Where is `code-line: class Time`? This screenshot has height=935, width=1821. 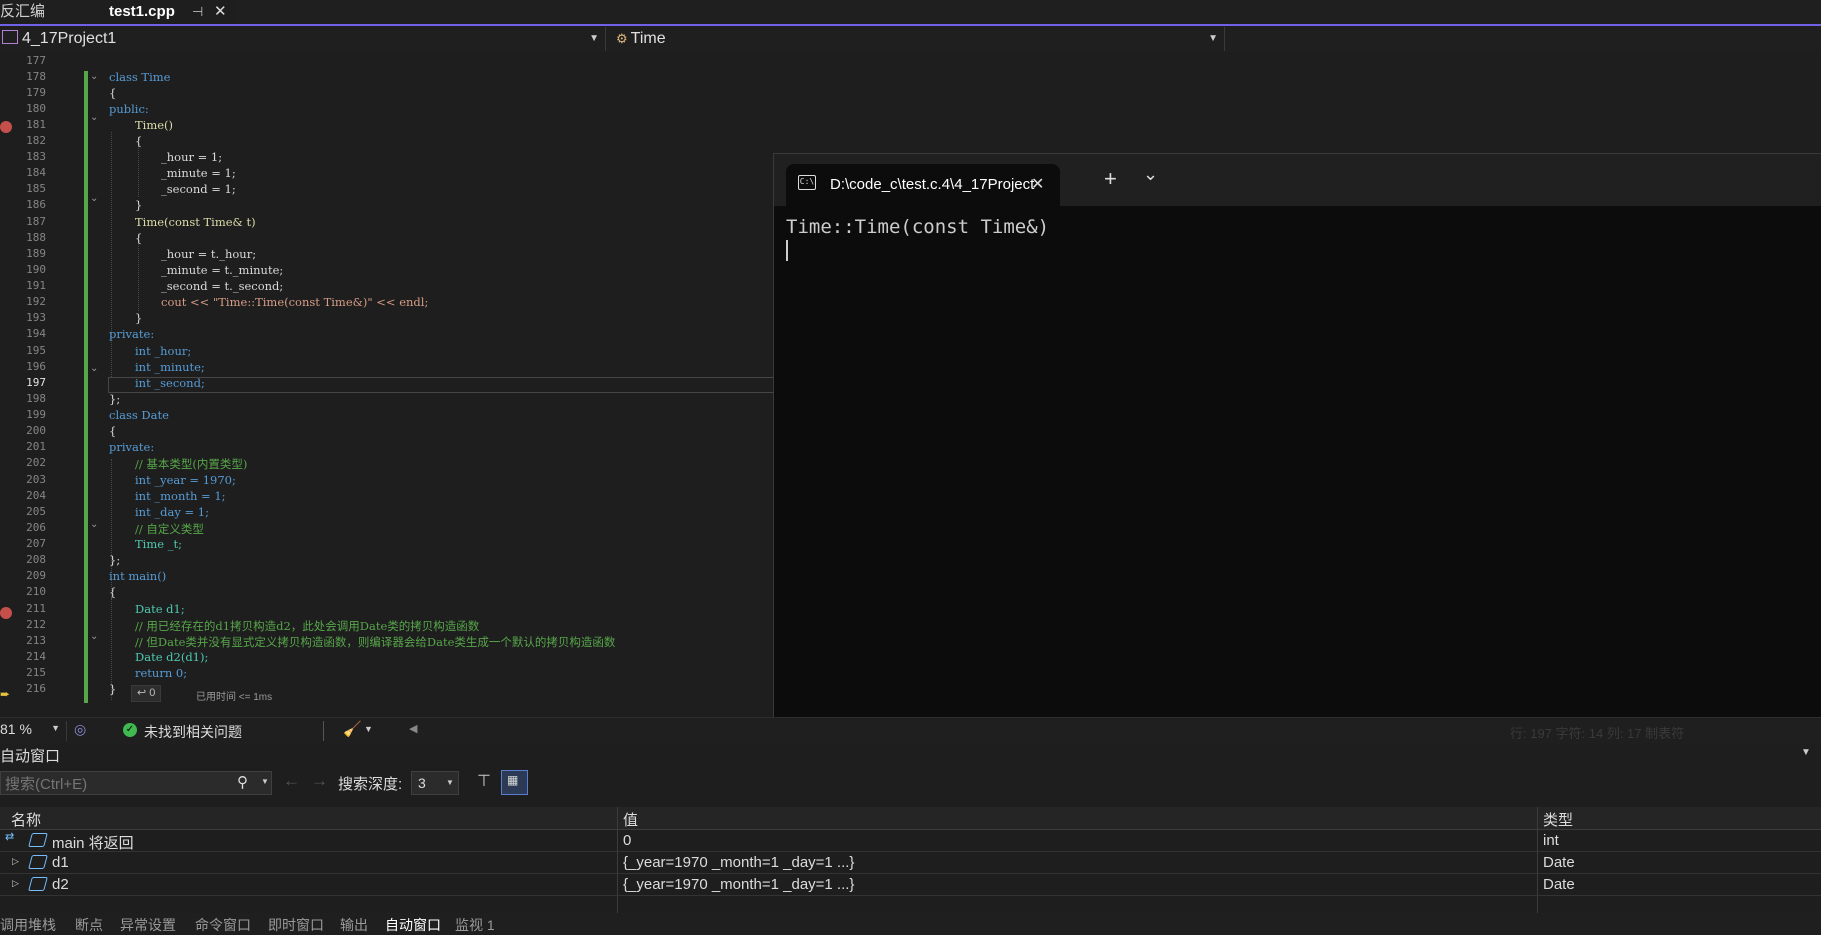
code-line: class Time is located at coordinates (140, 77).